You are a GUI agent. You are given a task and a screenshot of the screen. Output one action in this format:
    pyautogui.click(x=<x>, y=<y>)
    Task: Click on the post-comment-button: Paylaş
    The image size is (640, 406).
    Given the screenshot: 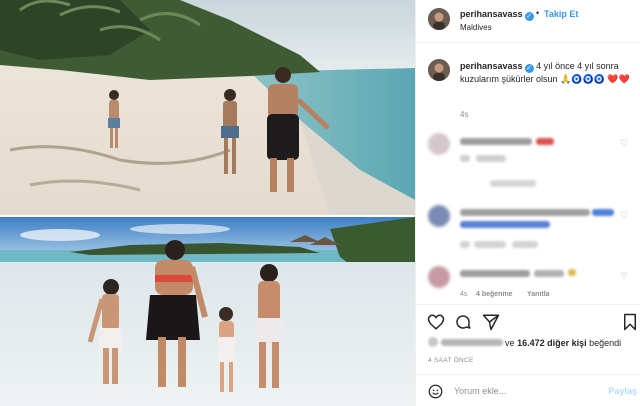 What is the action you would take?
    pyautogui.click(x=622, y=391)
    